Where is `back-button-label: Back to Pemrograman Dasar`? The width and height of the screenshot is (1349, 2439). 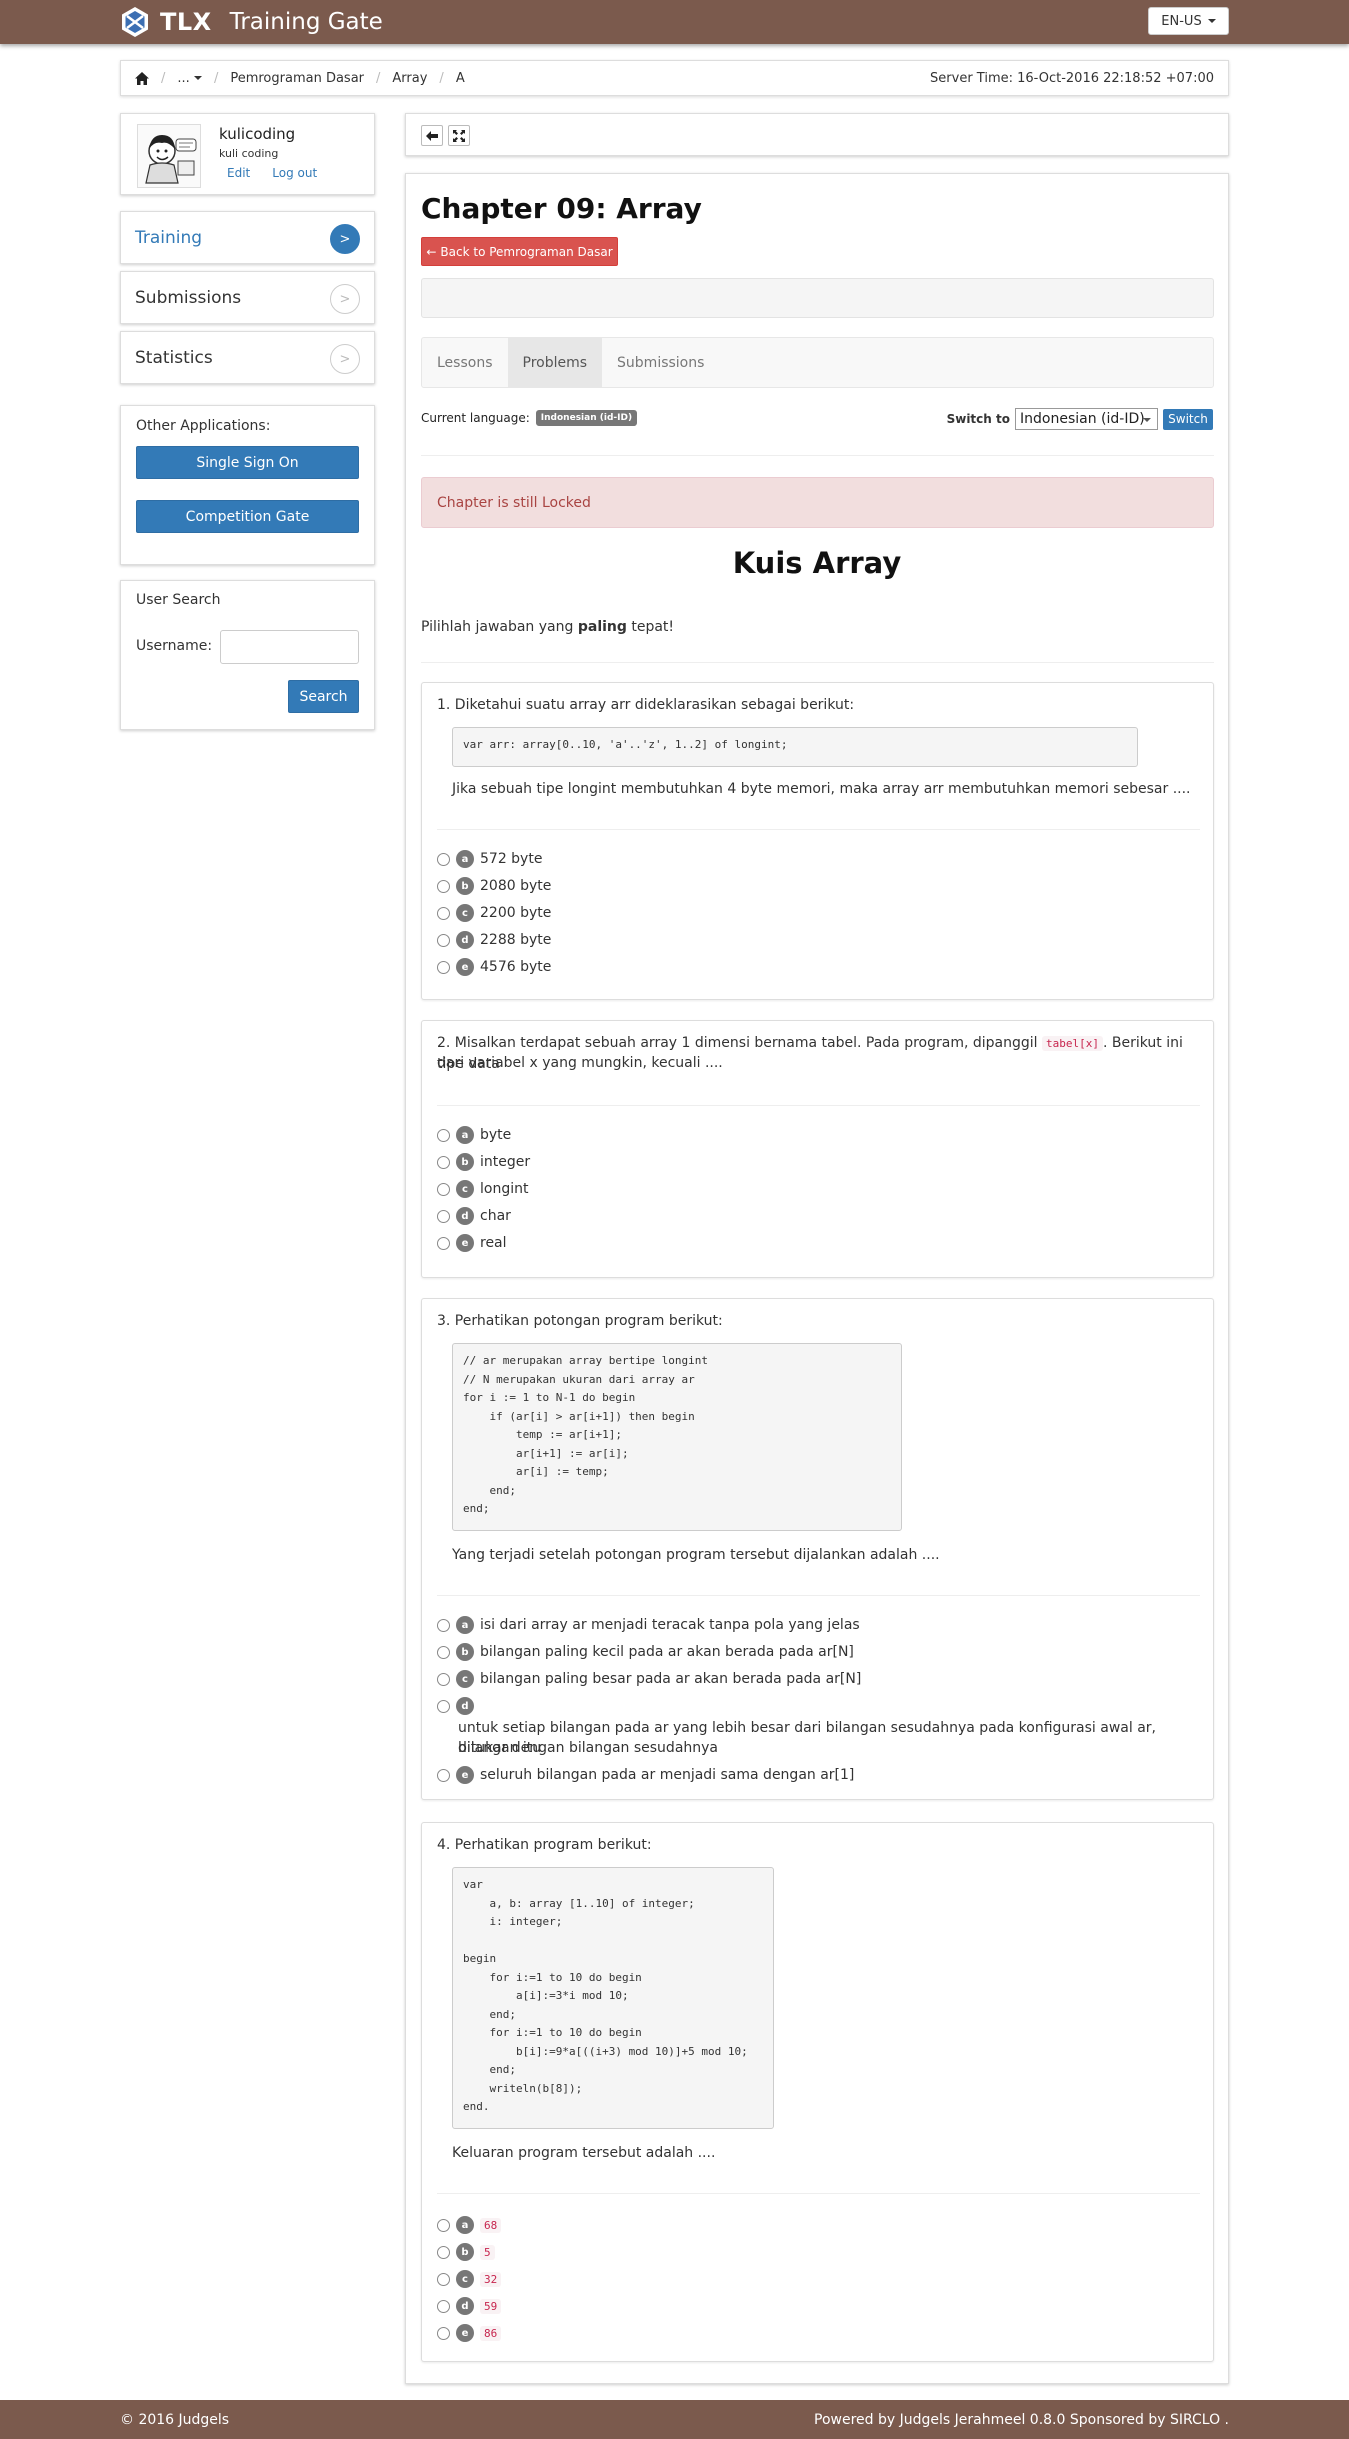
back-button-label: Back to Pemrograman Dasar is located at coordinates (526, 251).